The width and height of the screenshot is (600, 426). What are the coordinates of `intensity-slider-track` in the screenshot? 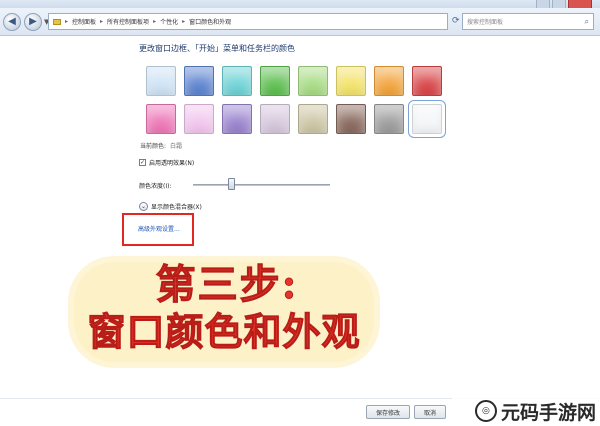 It's located at (261, 185).